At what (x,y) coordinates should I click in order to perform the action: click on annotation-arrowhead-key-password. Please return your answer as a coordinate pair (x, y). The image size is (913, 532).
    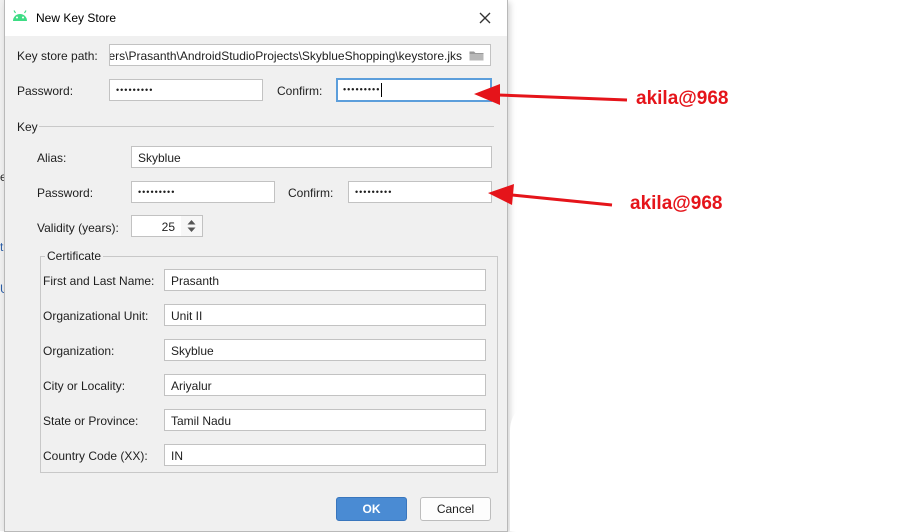
    Looking at the image, I should click on (501, 194).